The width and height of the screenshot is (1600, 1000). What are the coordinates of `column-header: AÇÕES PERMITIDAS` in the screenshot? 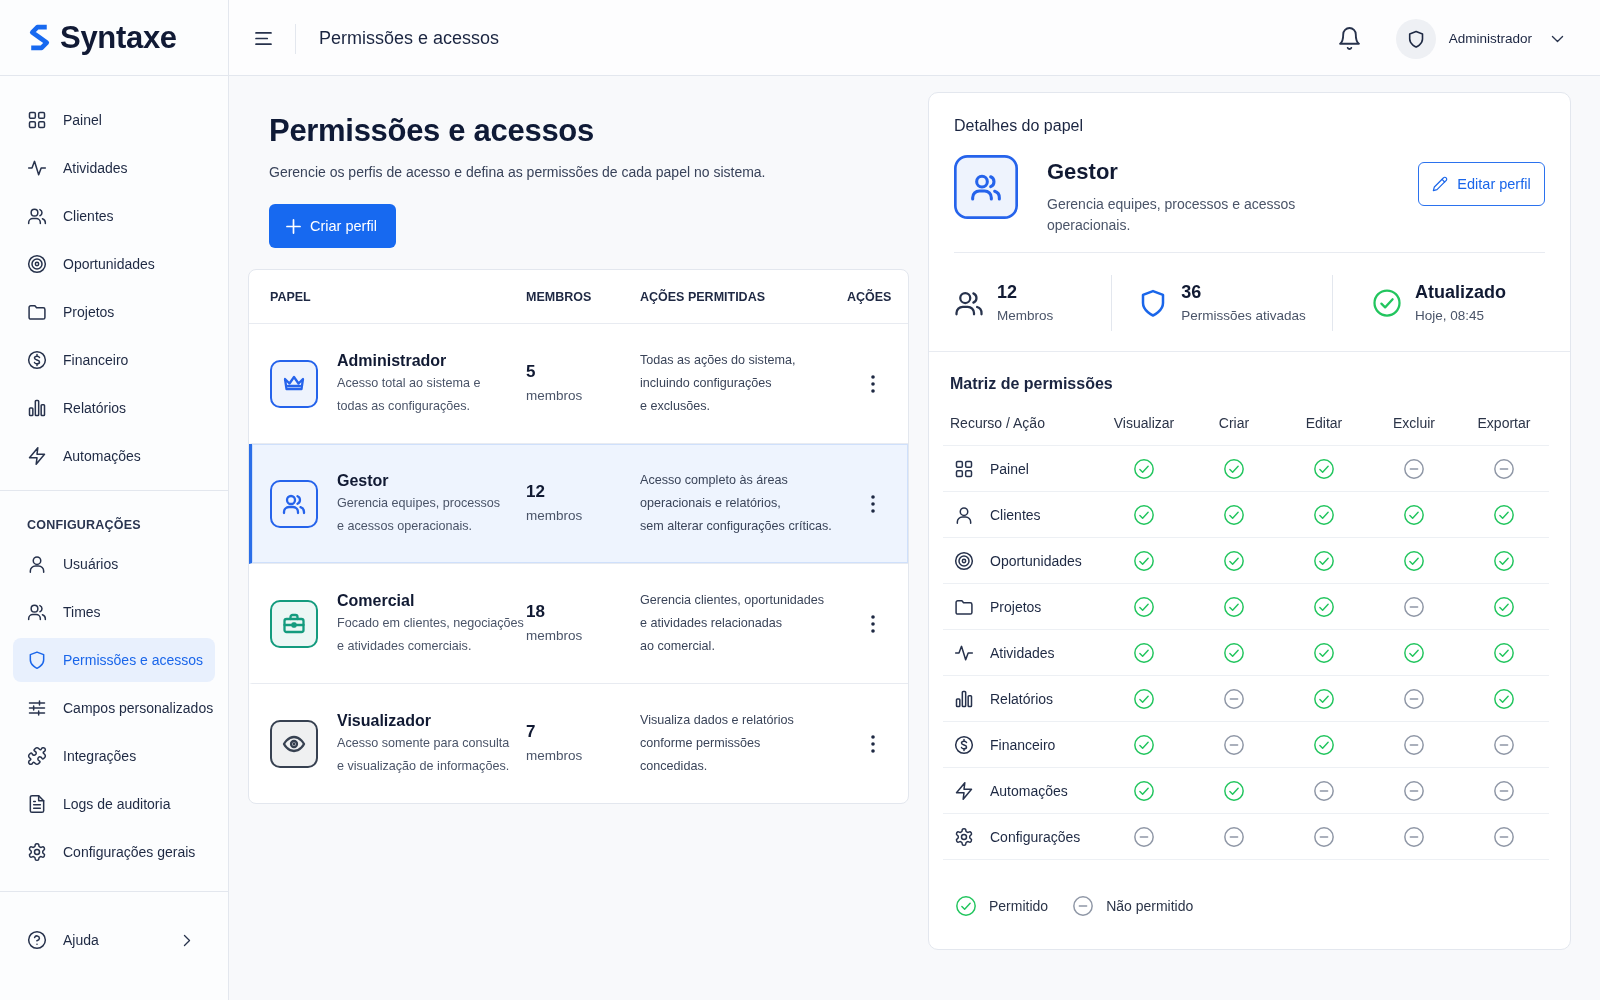 It's located at (702, 296).